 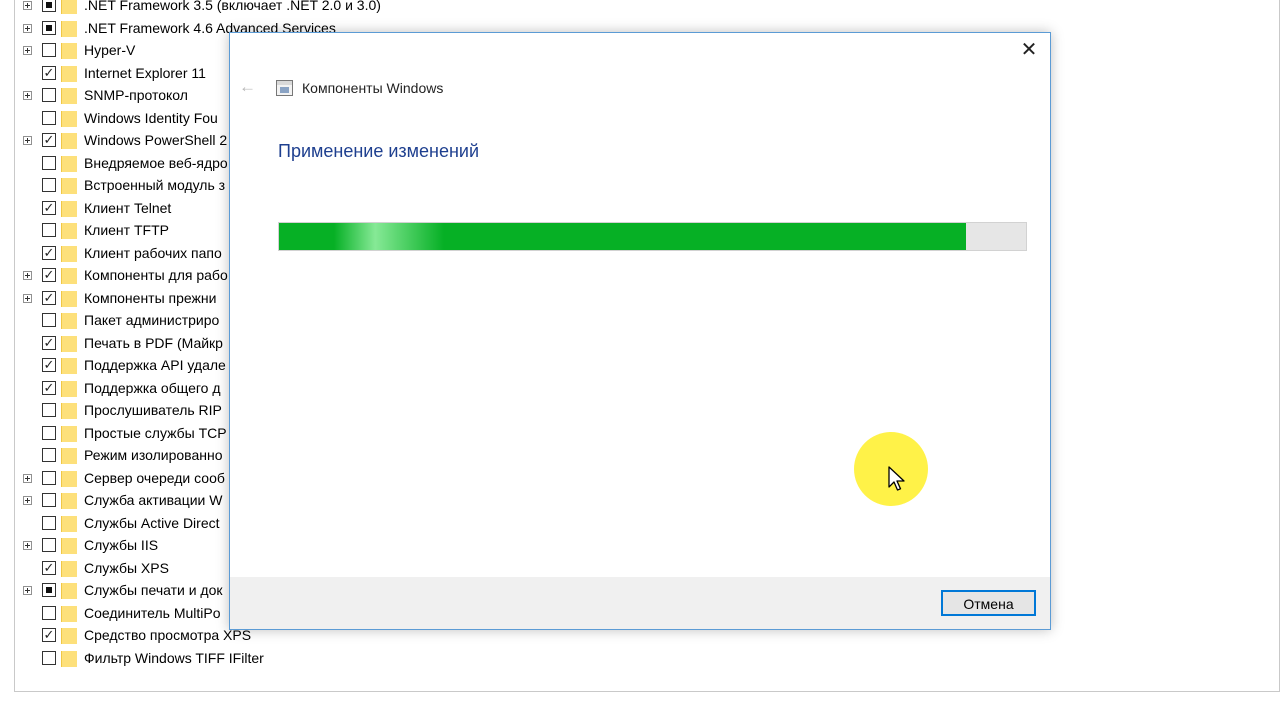 I want to click on progress-bar-fill, so click(x=623, y=236).